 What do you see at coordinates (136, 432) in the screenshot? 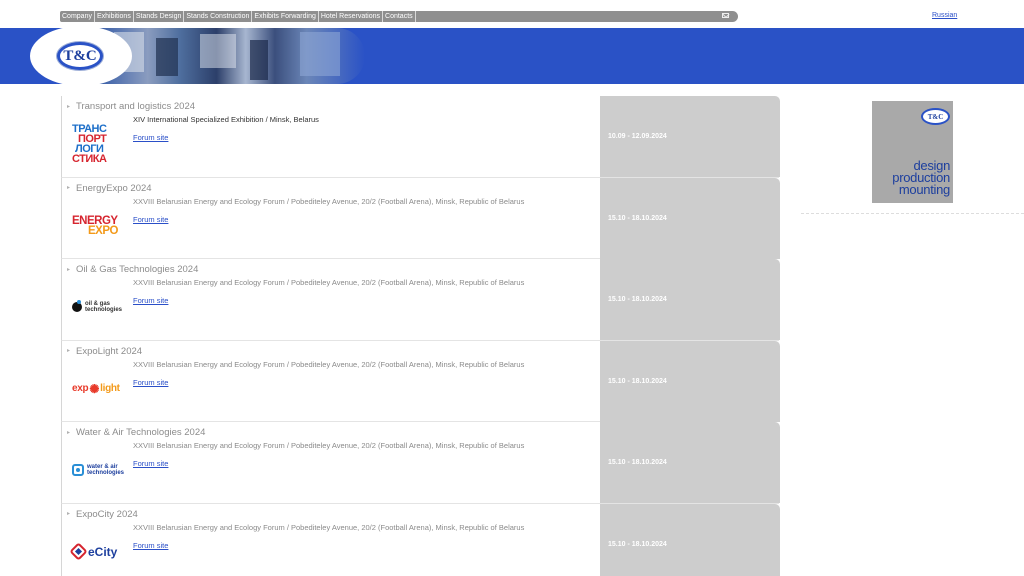
I see `exhibition-title: ▸ Water & Air Technologies 2024` at bounding box center [136, 432].